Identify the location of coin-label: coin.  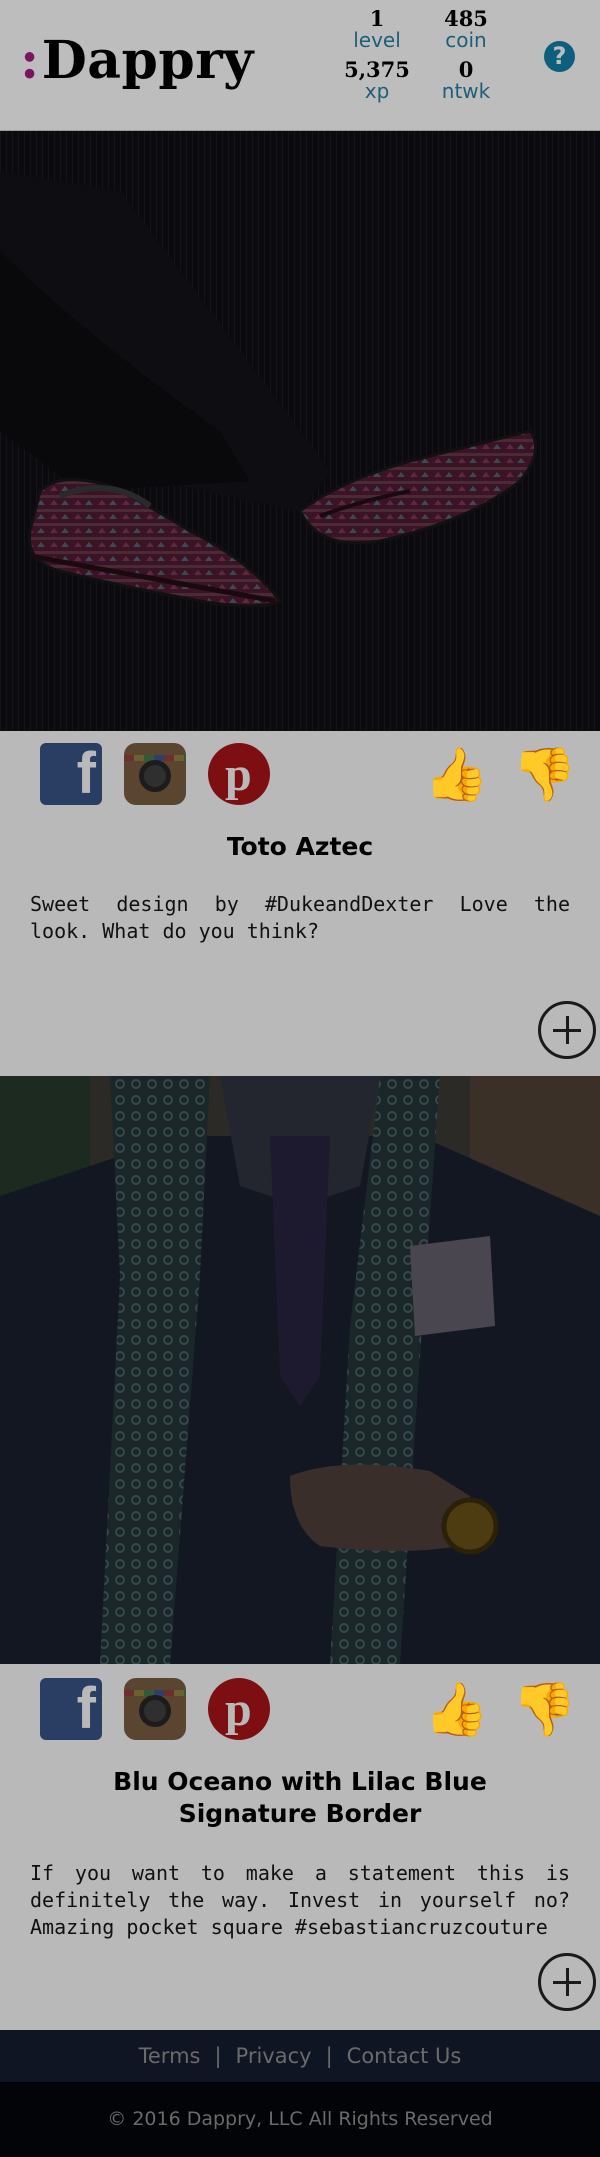
(466, 40).